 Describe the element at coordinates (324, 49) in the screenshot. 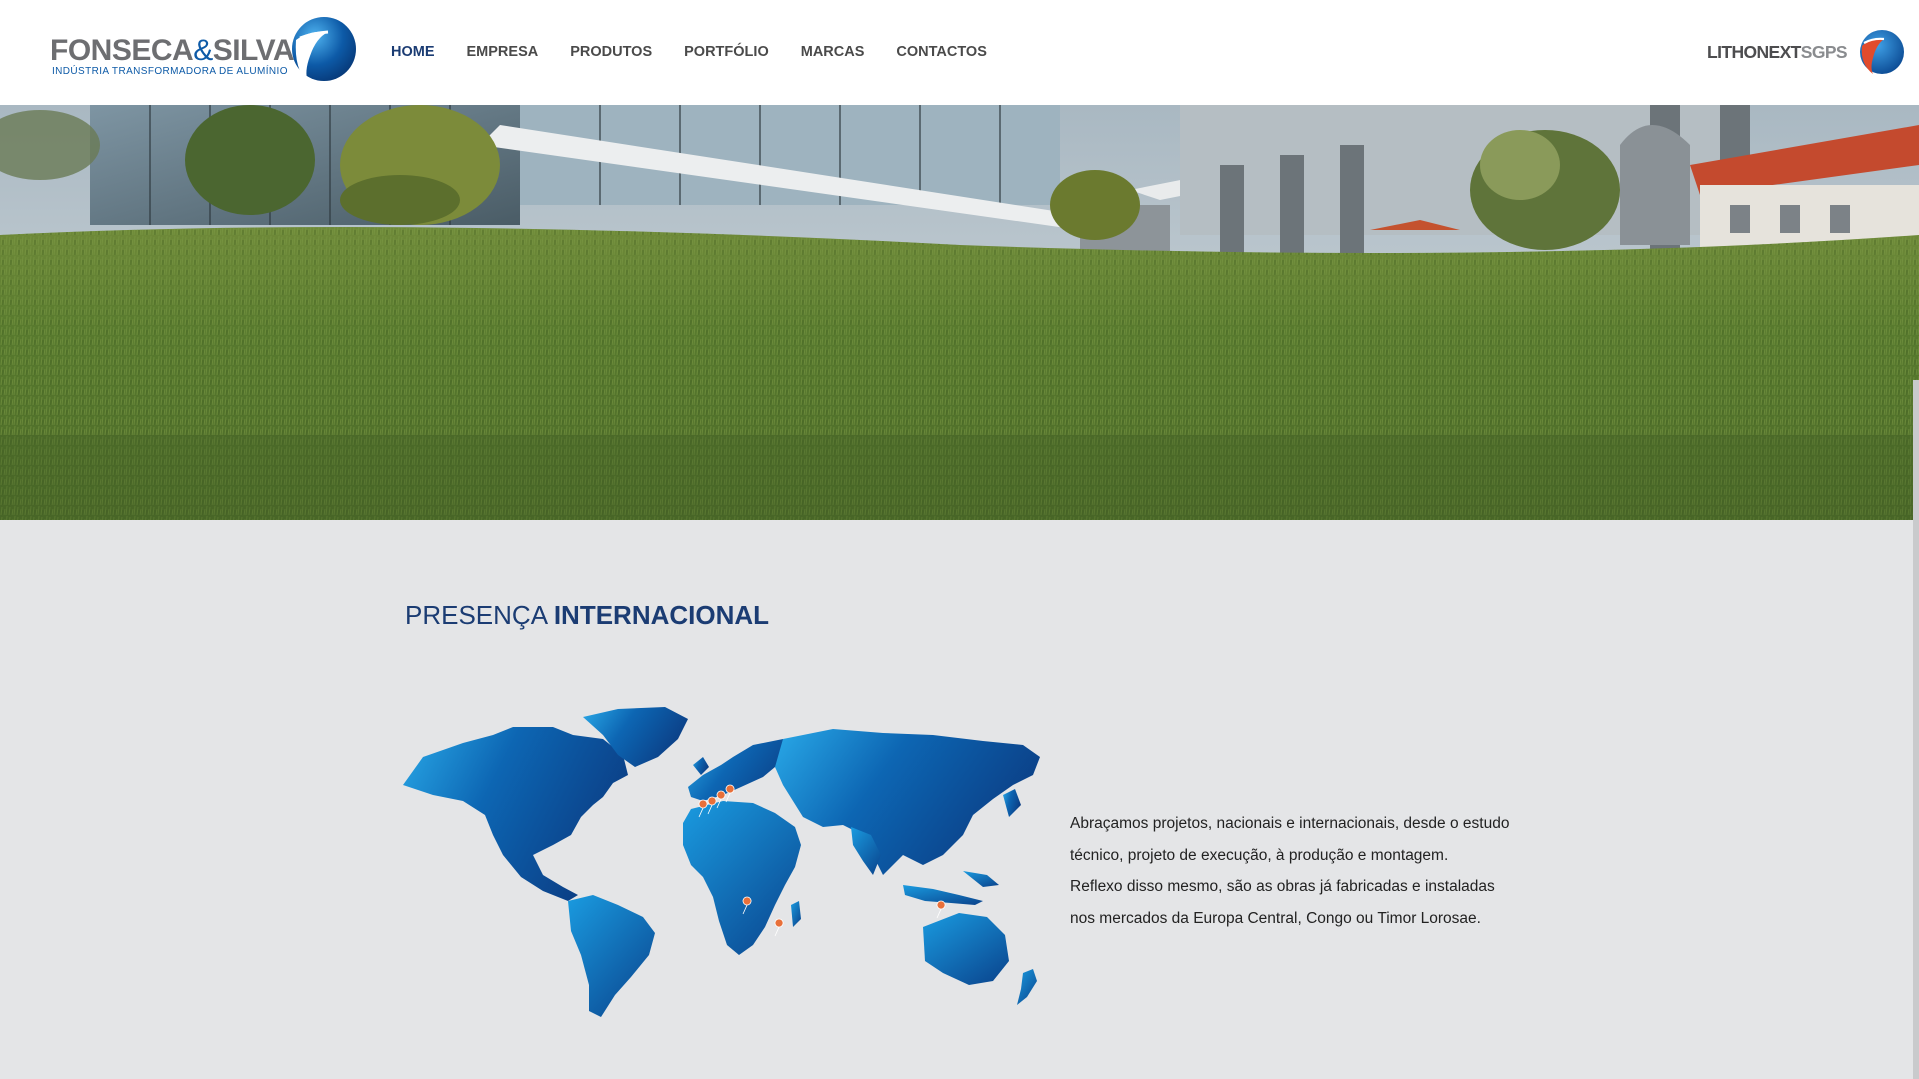

I see `blue-sphere-logo-icon` at that location.